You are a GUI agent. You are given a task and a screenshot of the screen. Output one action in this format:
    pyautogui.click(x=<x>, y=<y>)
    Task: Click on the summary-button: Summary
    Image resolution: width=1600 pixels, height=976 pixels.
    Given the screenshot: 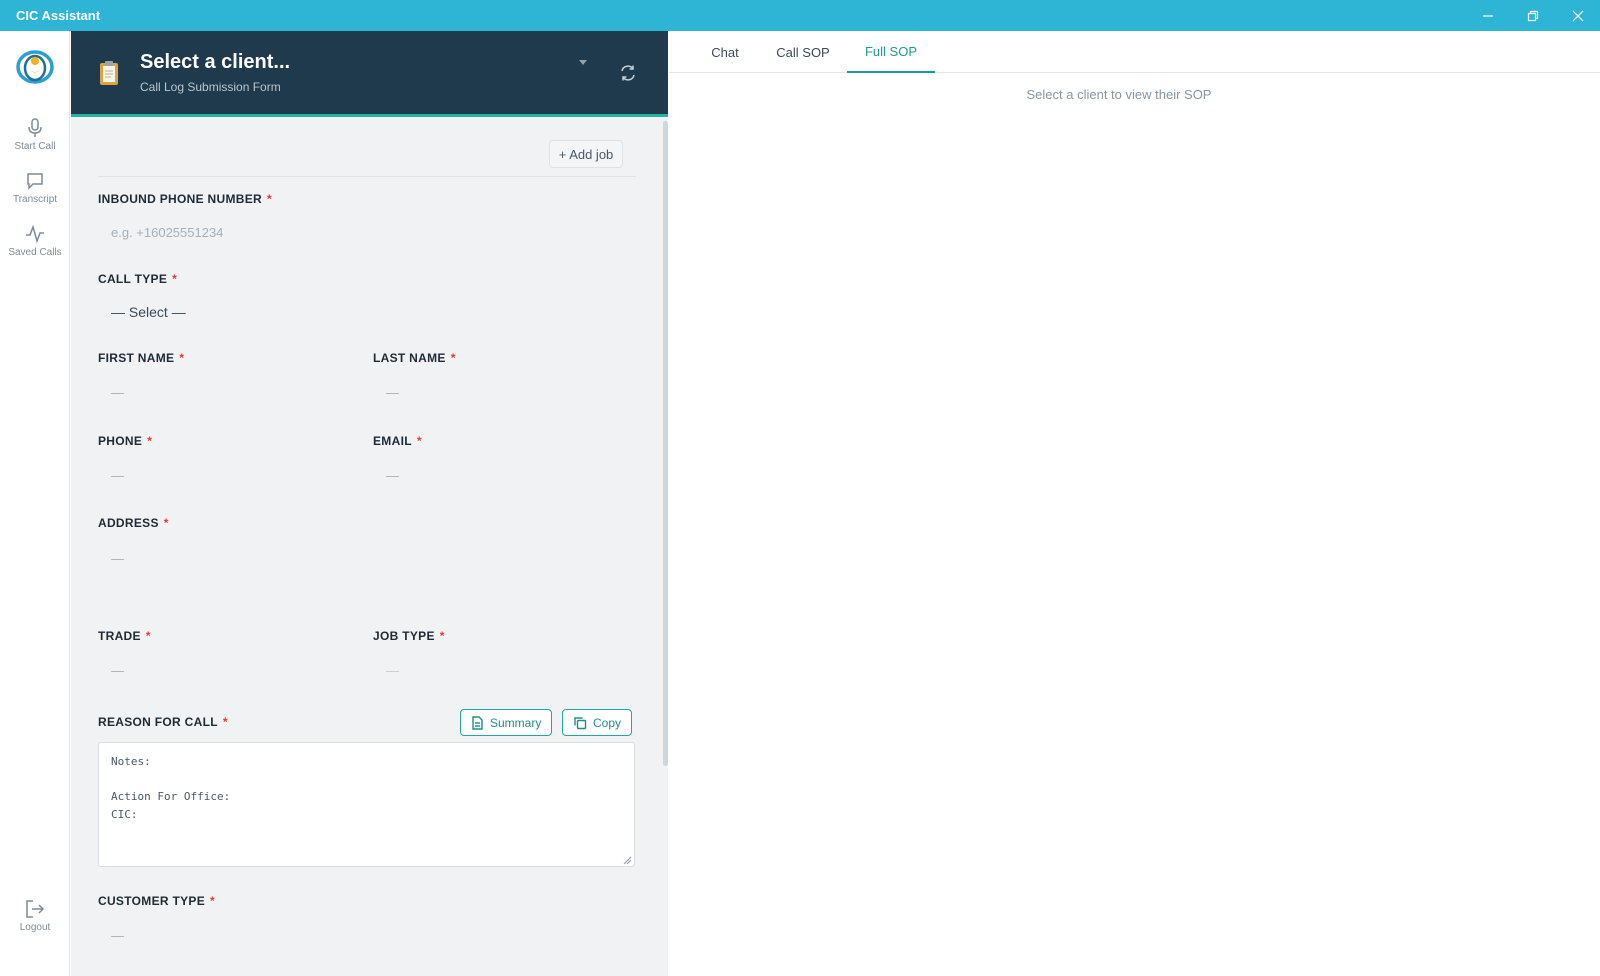 What is the action you would take?
    pyautogui.click(x=506, y=722)
    